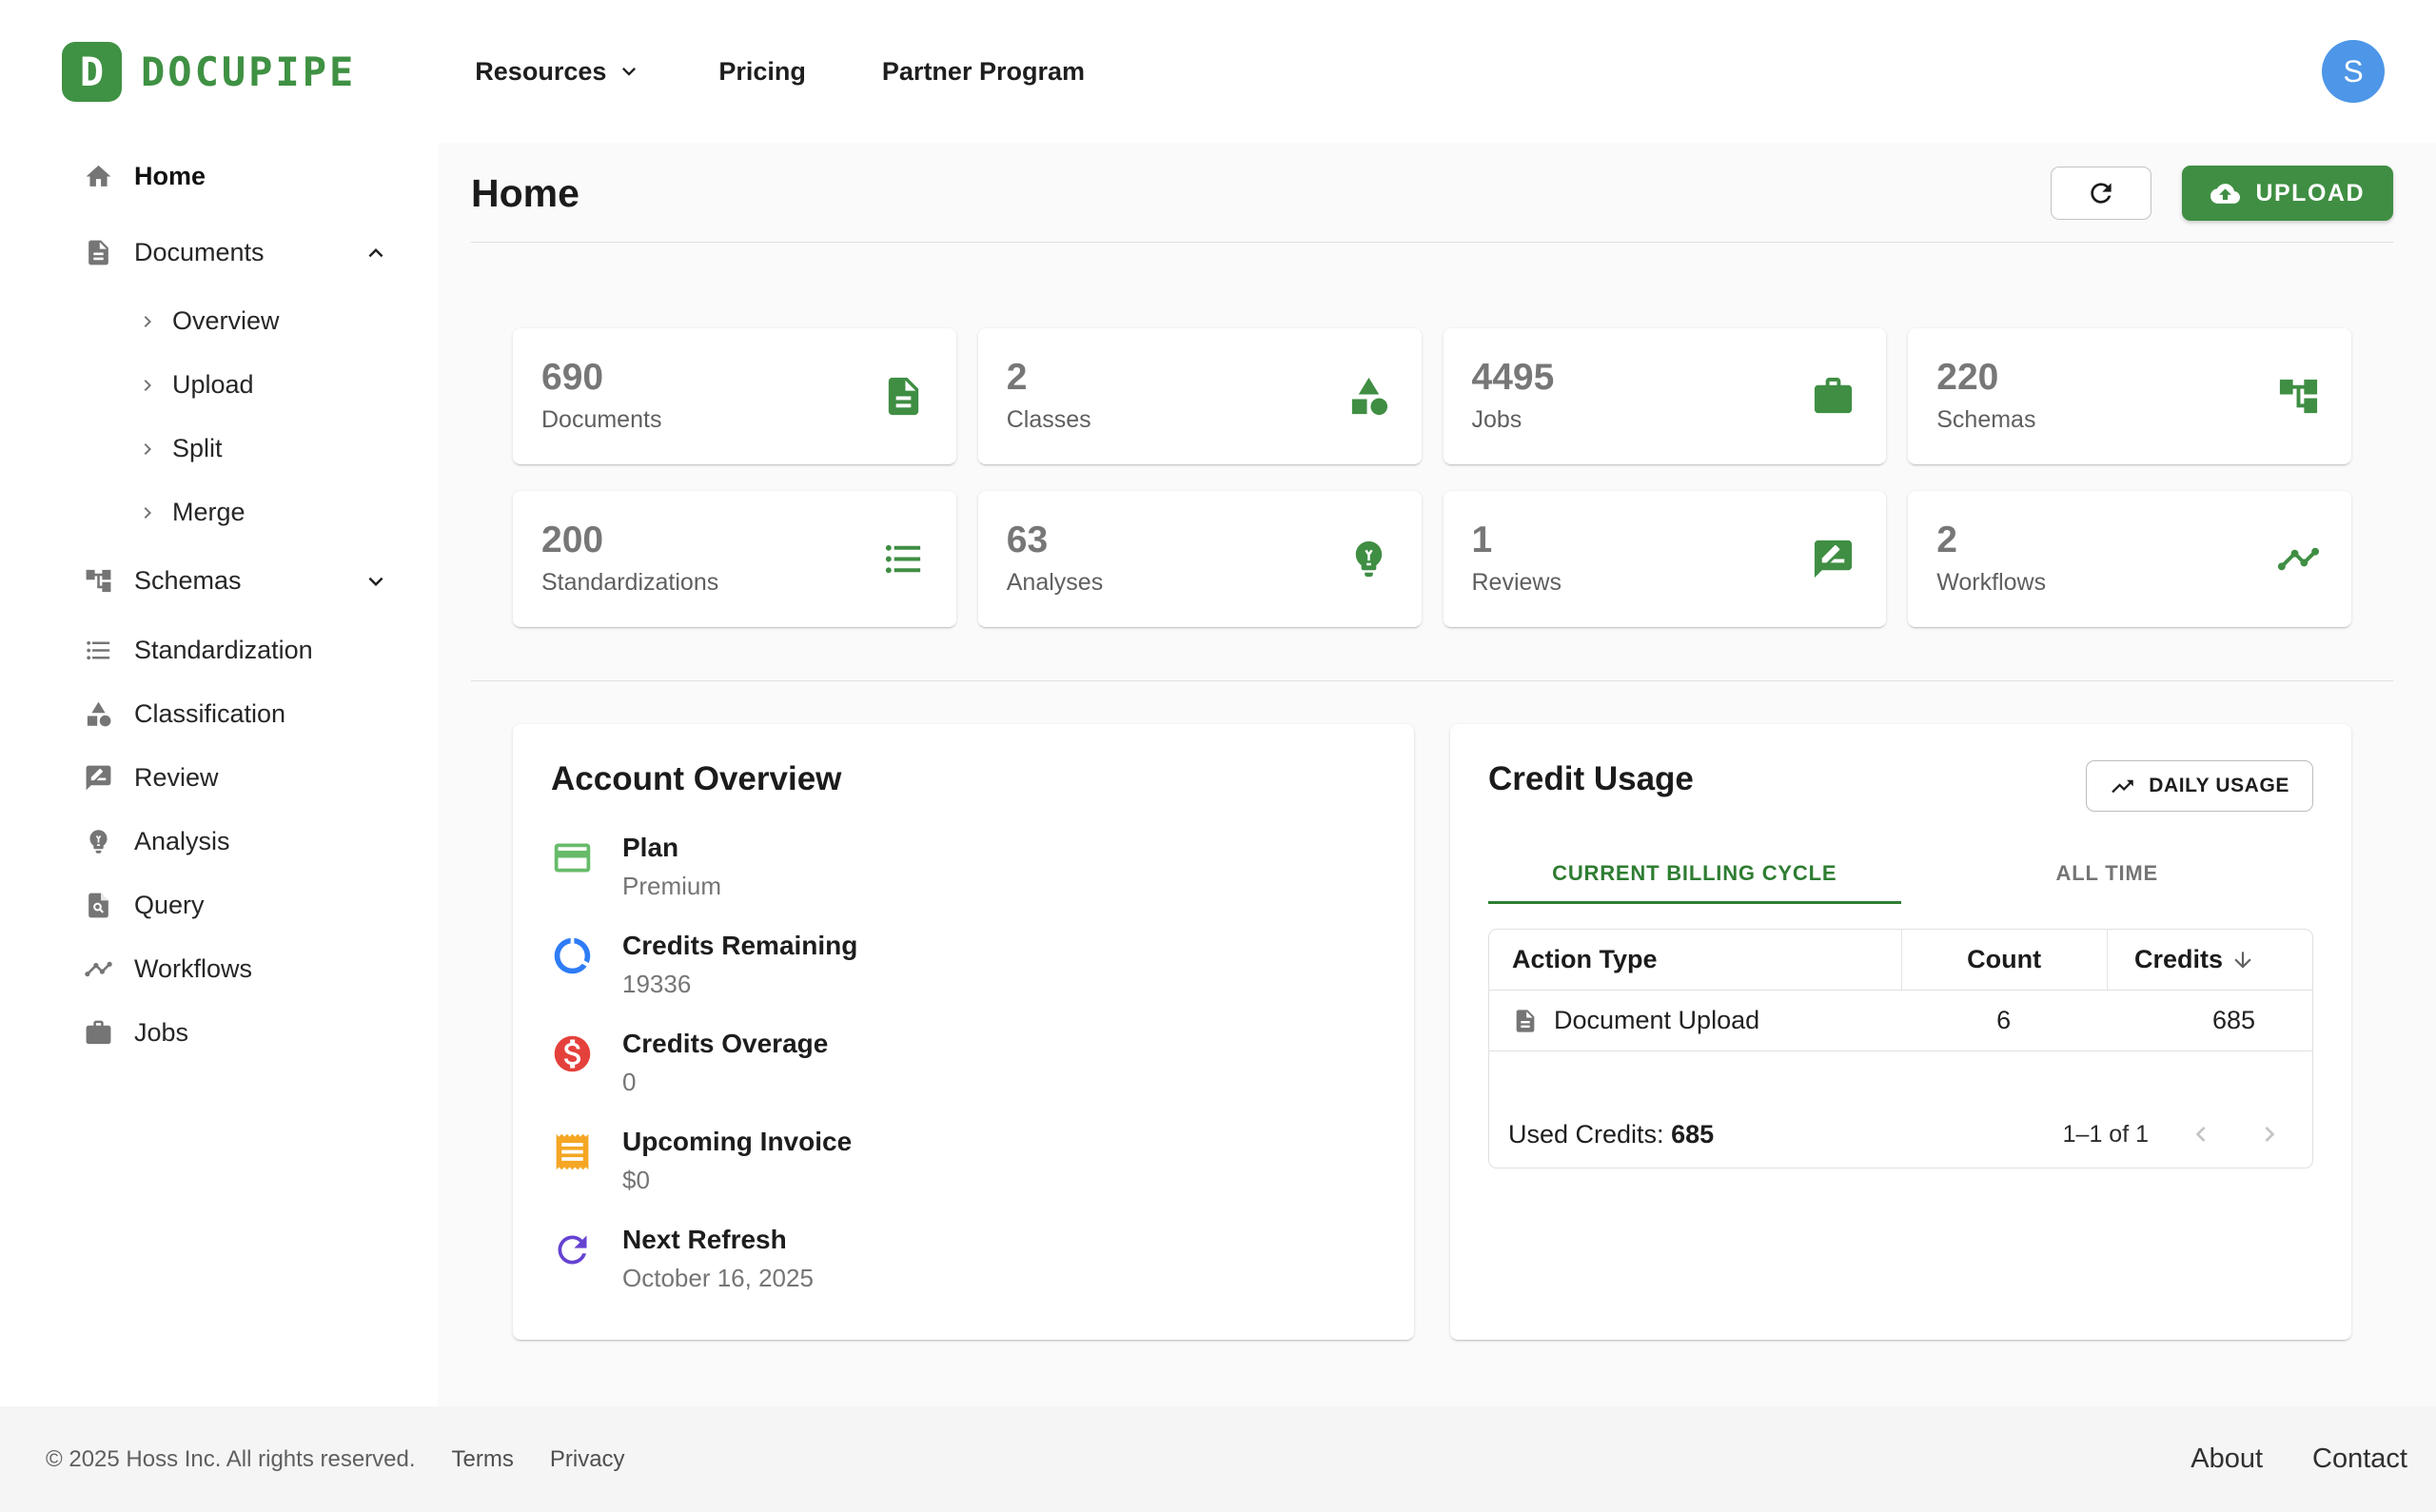 The image size is (2436, 1512). What do you see at coordinates (2353, 71) in the screenshot?
I see `user-avatar: S` at bounding box center [2353, 71].